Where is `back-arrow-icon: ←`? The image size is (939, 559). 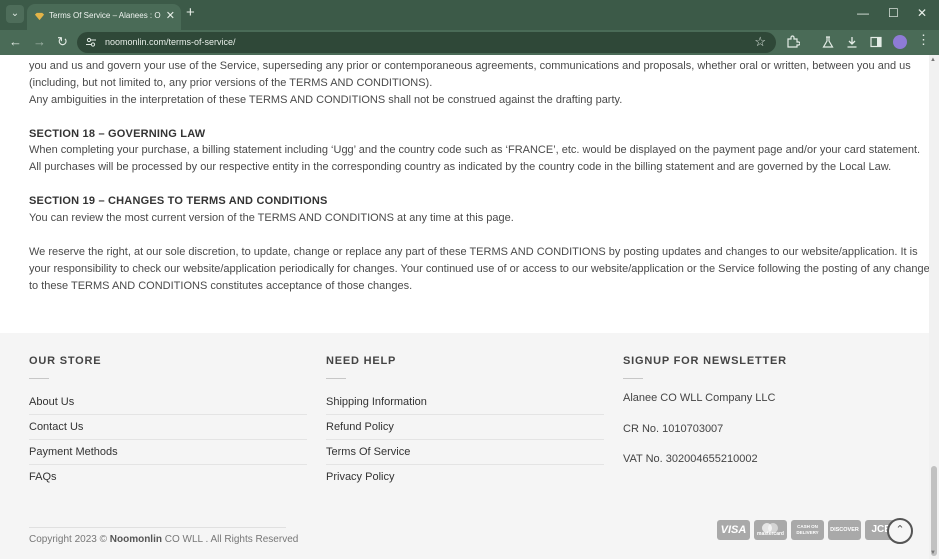 back-arrow-icon: ← is located at coordinates (15, 42).